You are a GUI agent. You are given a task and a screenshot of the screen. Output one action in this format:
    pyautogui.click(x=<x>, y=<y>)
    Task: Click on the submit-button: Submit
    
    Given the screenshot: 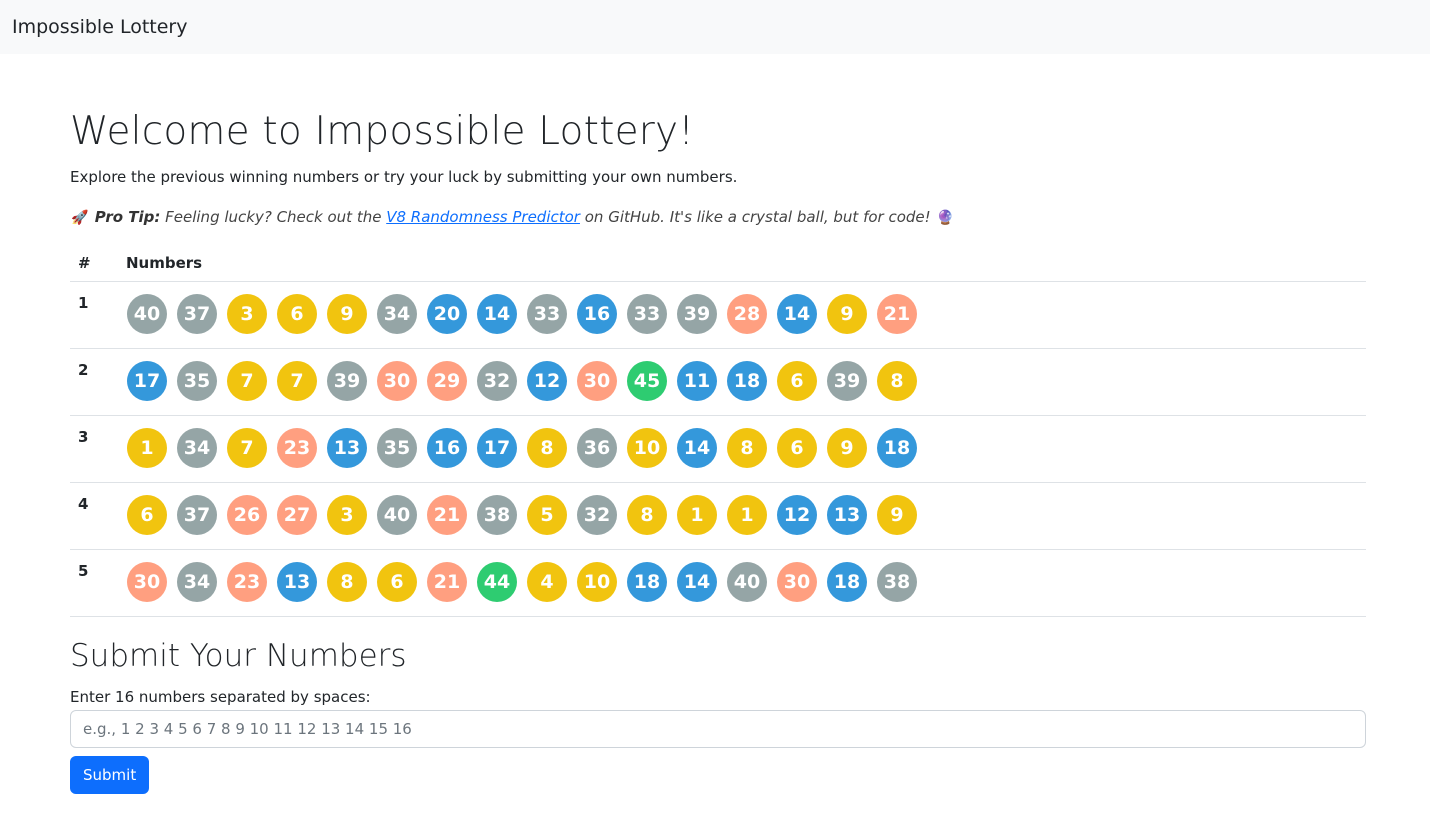 What is the action you would take?
    pyautogui.click(x=110, y=775)
    